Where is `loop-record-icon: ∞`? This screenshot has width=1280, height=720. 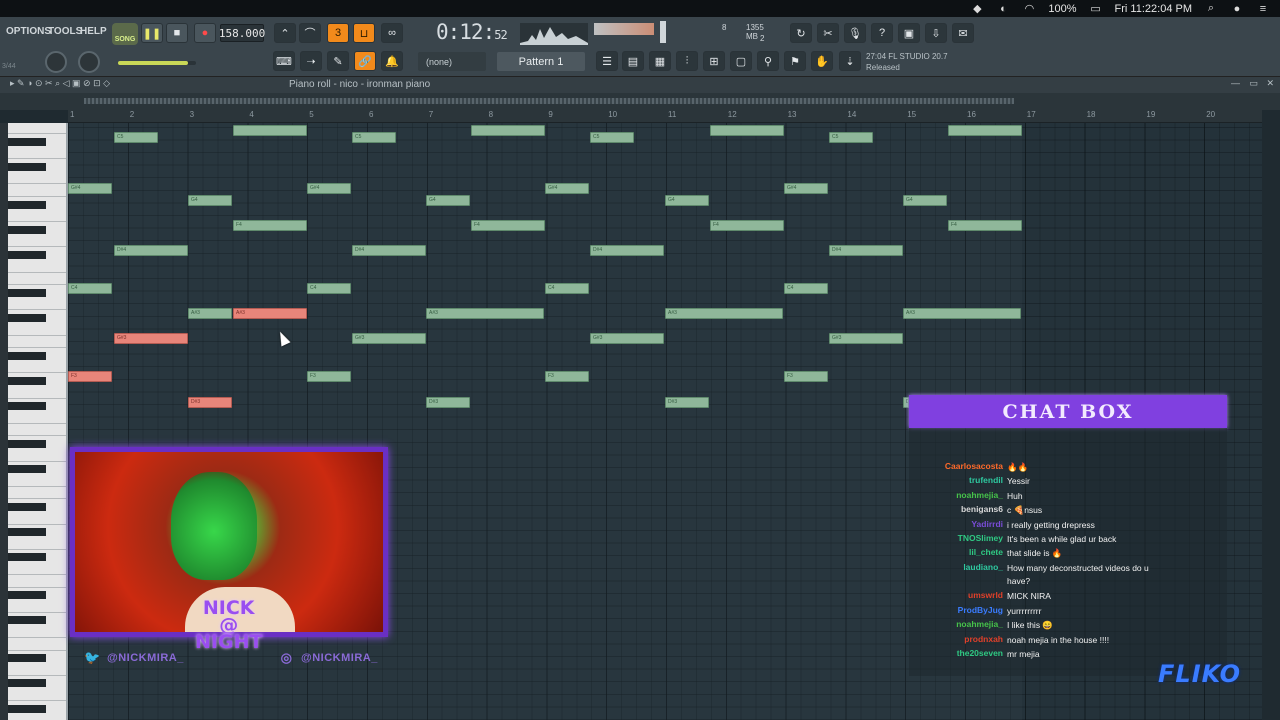
loop-record-icon: ∞ is located at coordinates (392, 33).